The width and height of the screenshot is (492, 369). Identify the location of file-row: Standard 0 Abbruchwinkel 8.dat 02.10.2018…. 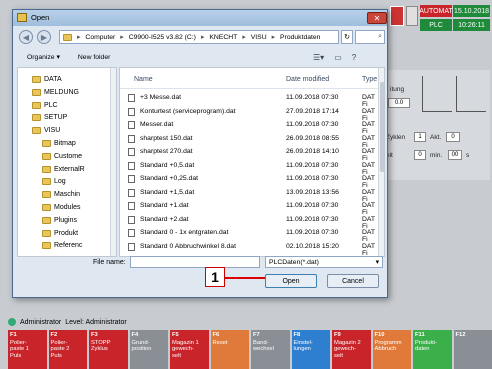
(249, 248).